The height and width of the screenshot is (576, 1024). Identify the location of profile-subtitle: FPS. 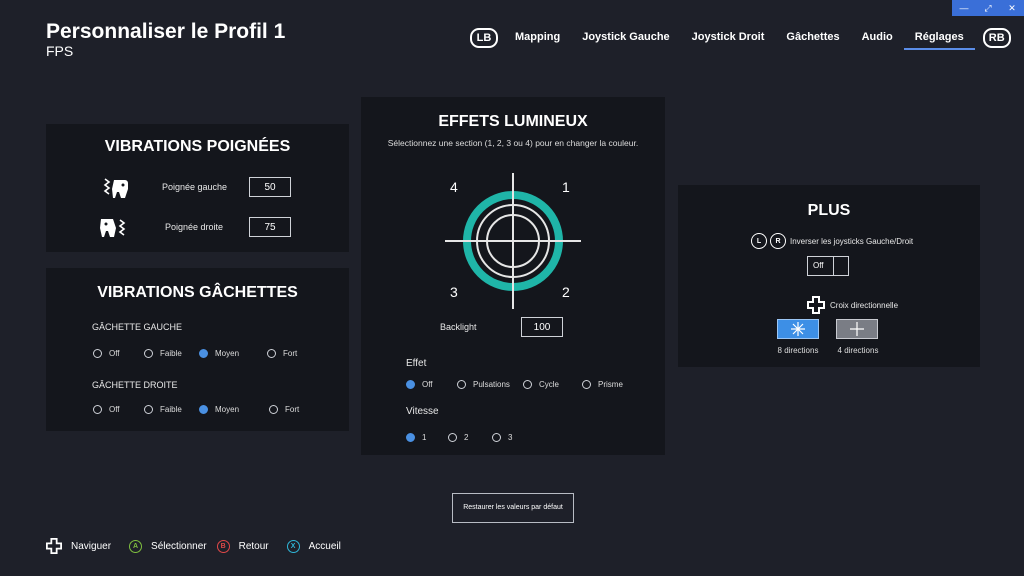
(60, 51).